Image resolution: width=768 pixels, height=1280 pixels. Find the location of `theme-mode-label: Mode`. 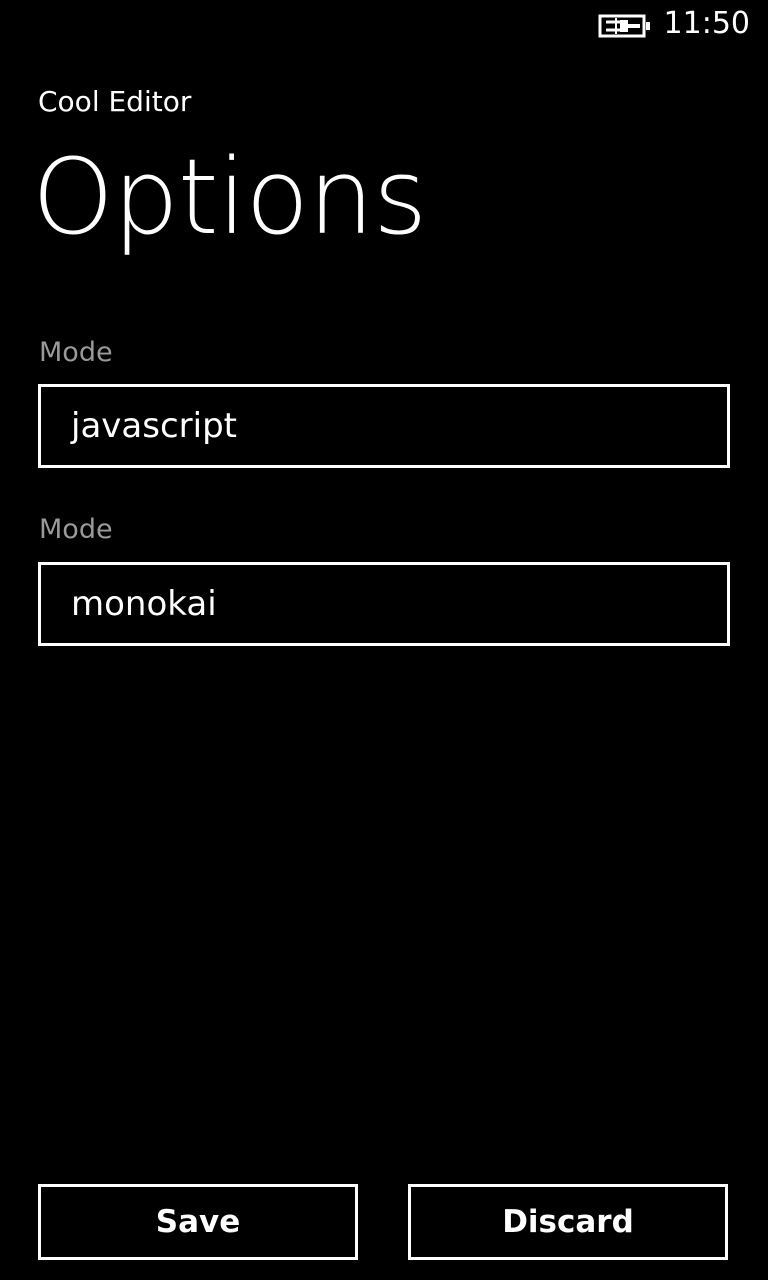

theme-mode-label: Mode is located at coordinates (76, 529).